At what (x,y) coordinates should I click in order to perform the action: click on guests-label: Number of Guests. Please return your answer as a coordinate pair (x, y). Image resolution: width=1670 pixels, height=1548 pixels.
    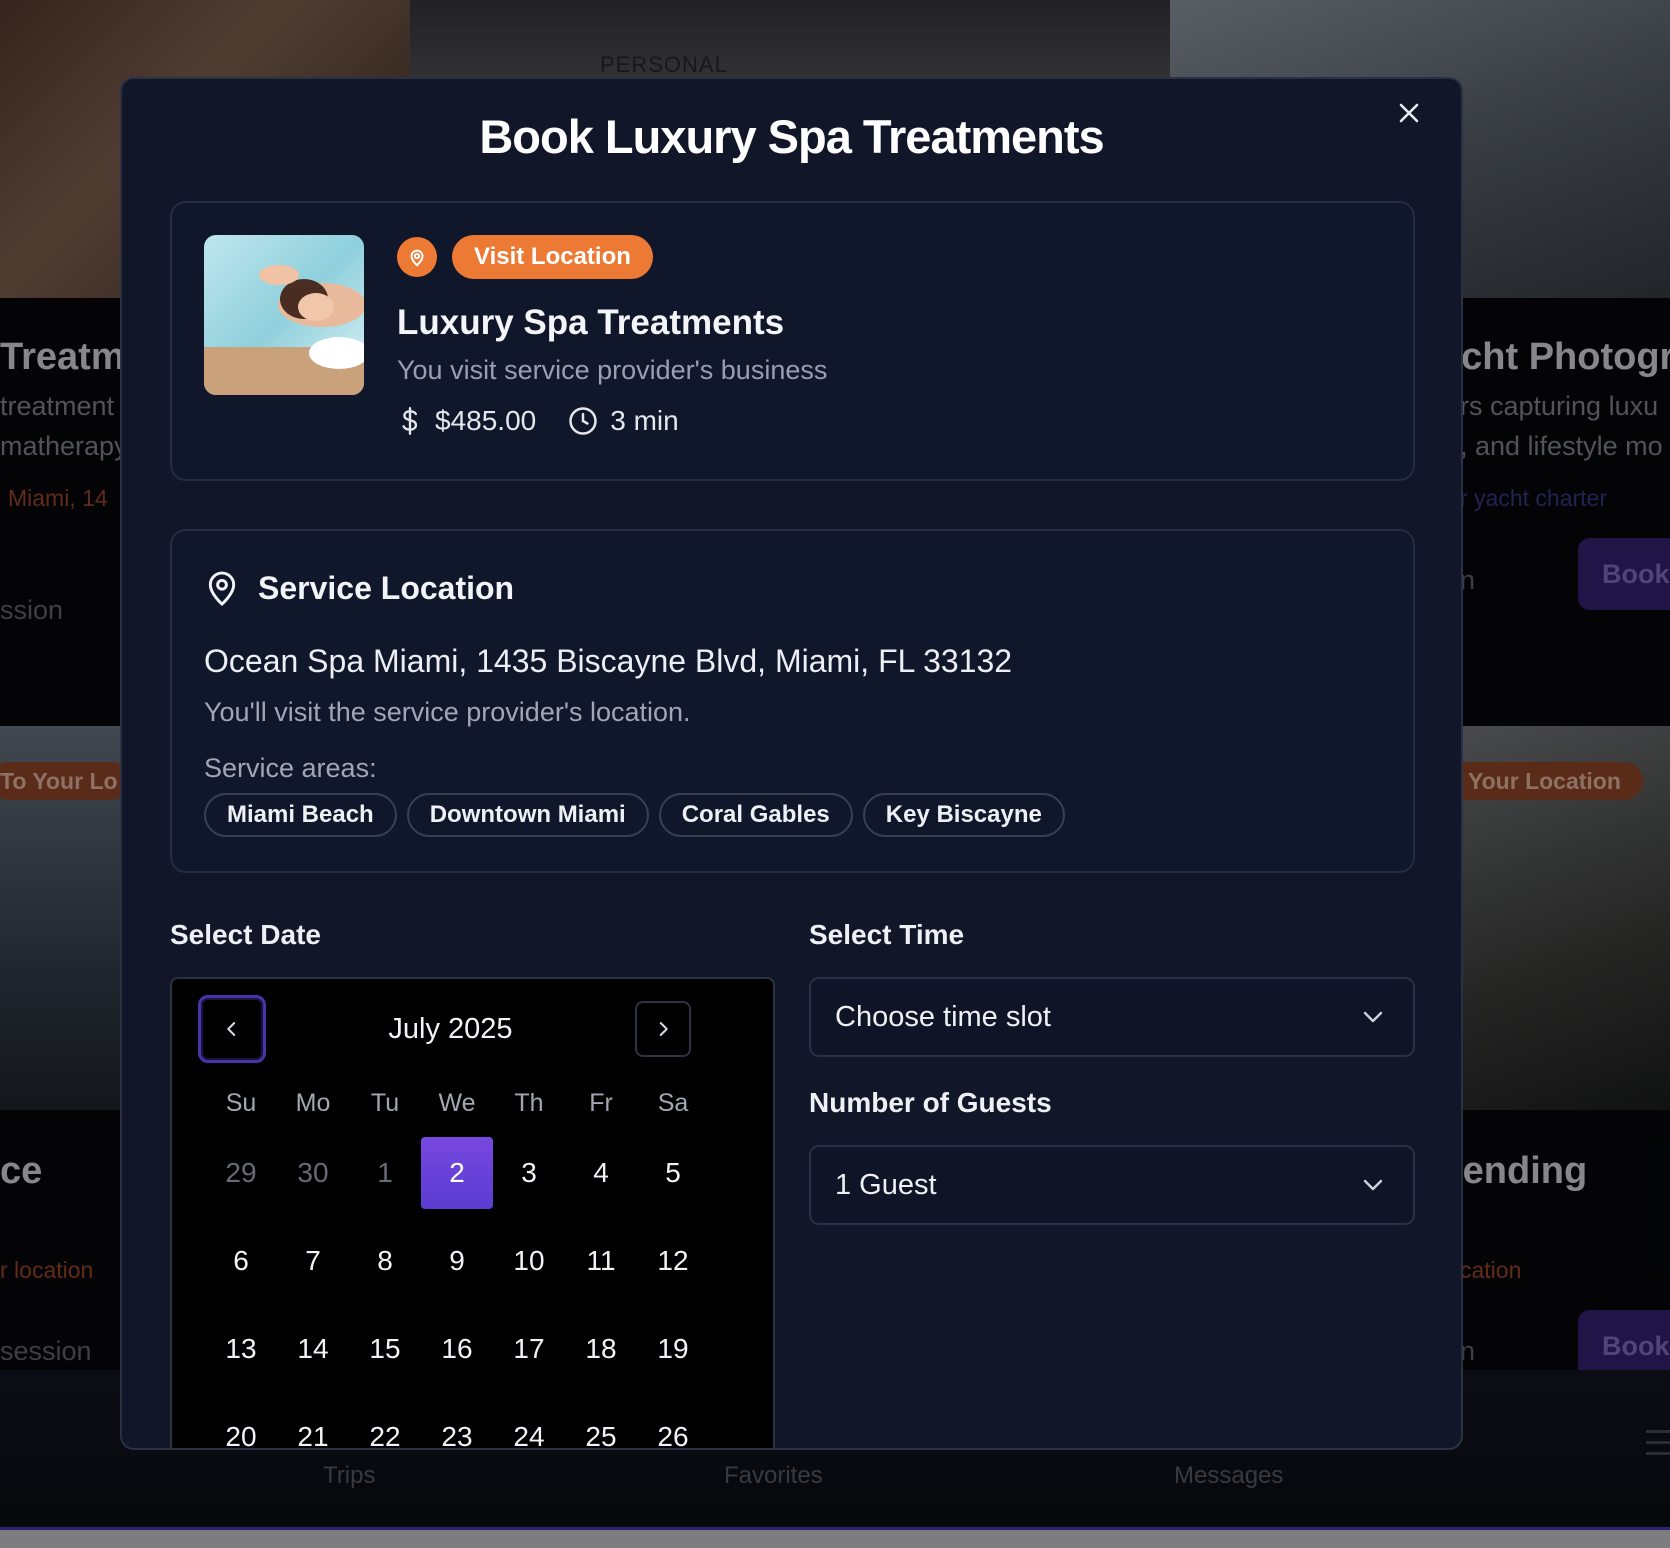
    Looking at the image, I should click on (930, 1102).